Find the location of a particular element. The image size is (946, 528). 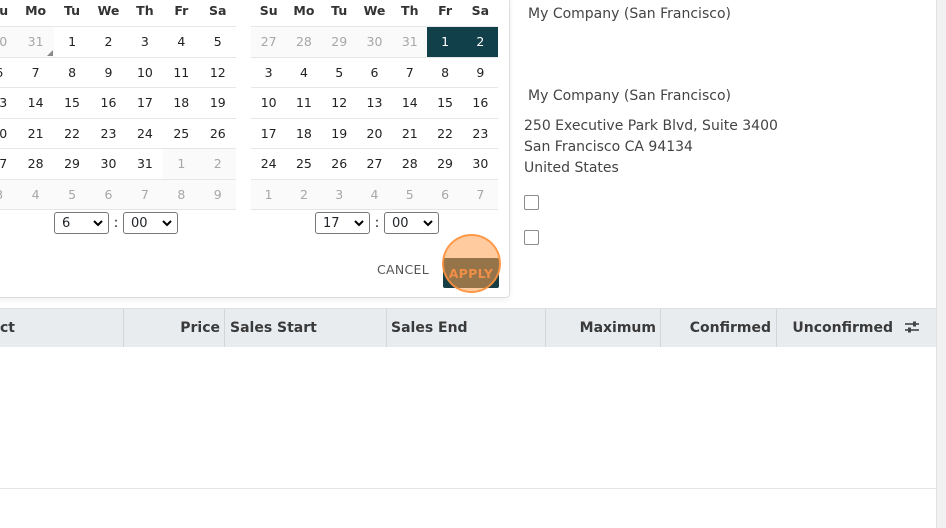

start-minute-select: 00 is located at coordinates (150, 223).